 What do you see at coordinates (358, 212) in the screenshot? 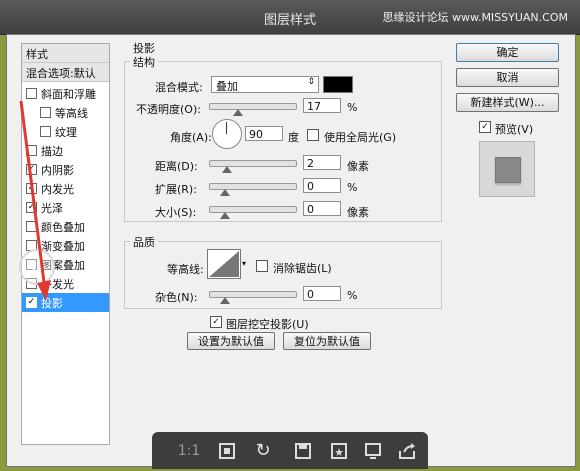
I see `size-unit: 像素` at bounding box center [358, 212].